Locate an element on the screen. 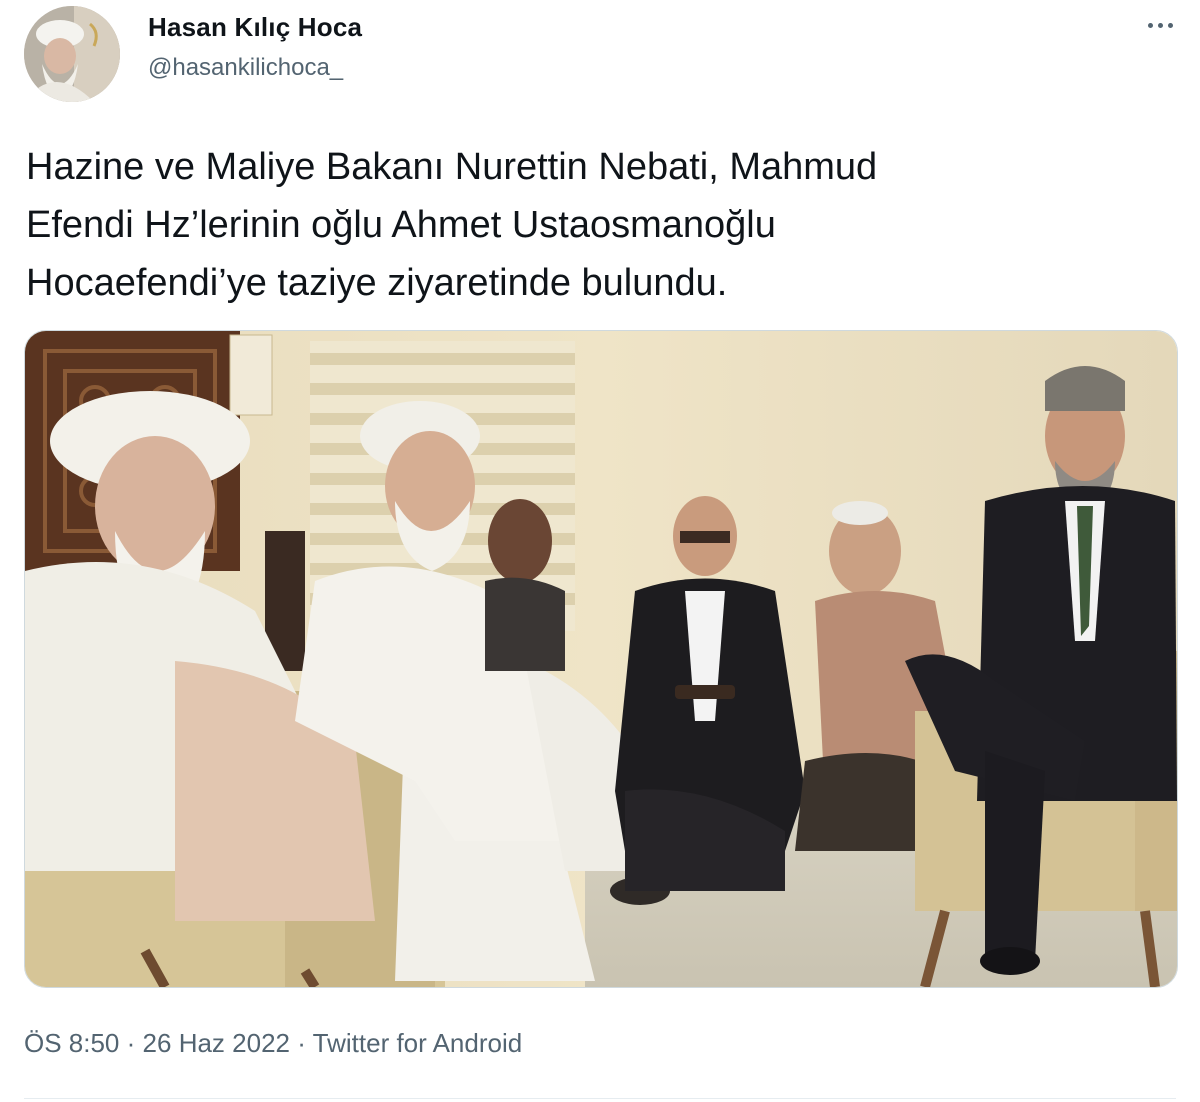 The image size is (1200, 1102). divider is located at coordinates (600, 1098).